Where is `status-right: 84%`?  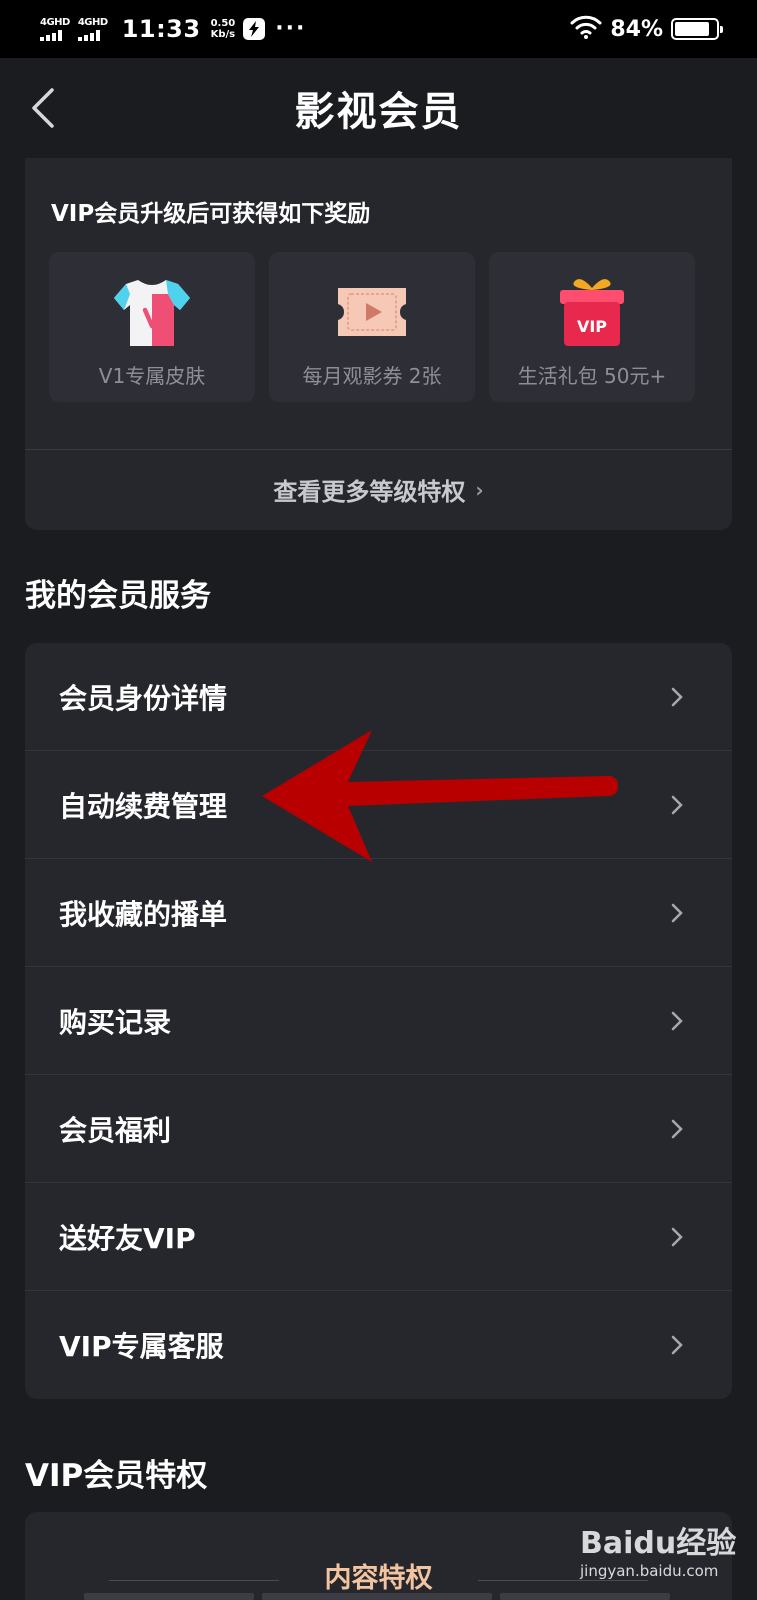 status-right: 84% is located at coordinates (646, 29).